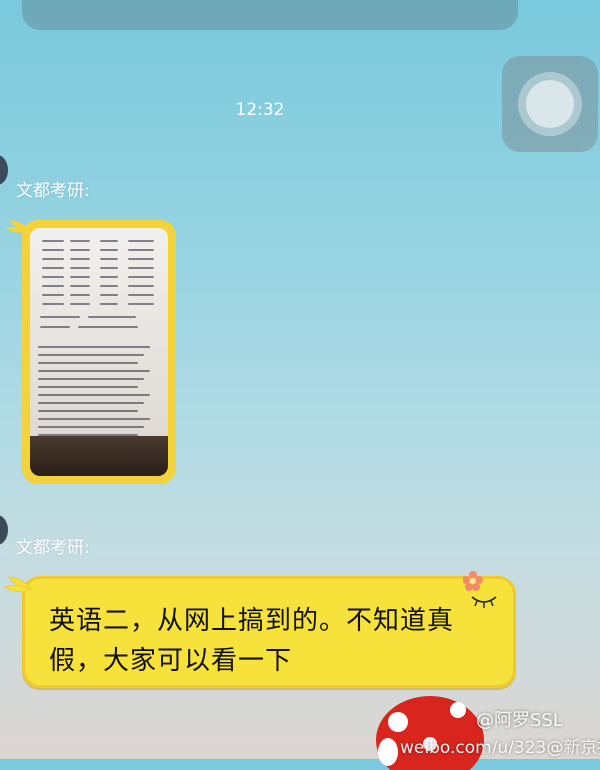 This screenshot has height=770, width=600. I want to click on timestamp: 12:32, so click(260, 110).